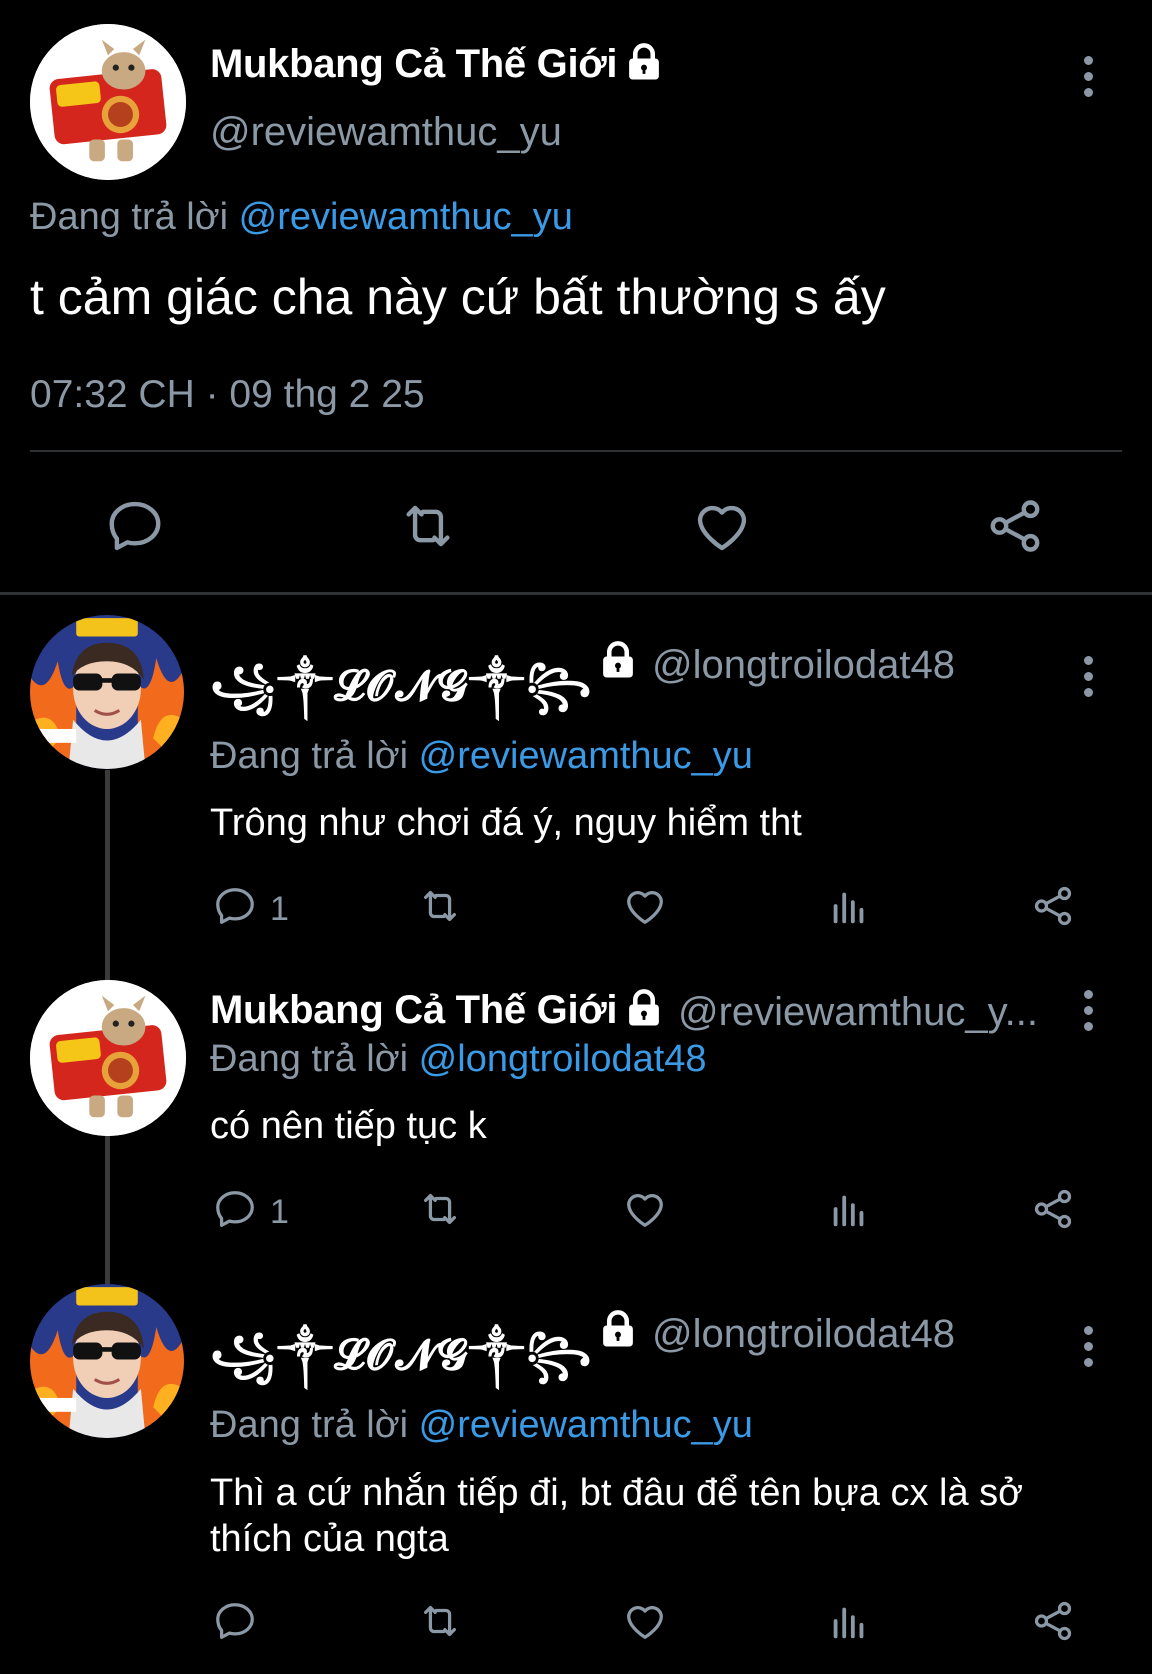 This screenshot has height=1674, width=1152. I want to click on mention-link: @longtroilodat48, so click(563, 1059).